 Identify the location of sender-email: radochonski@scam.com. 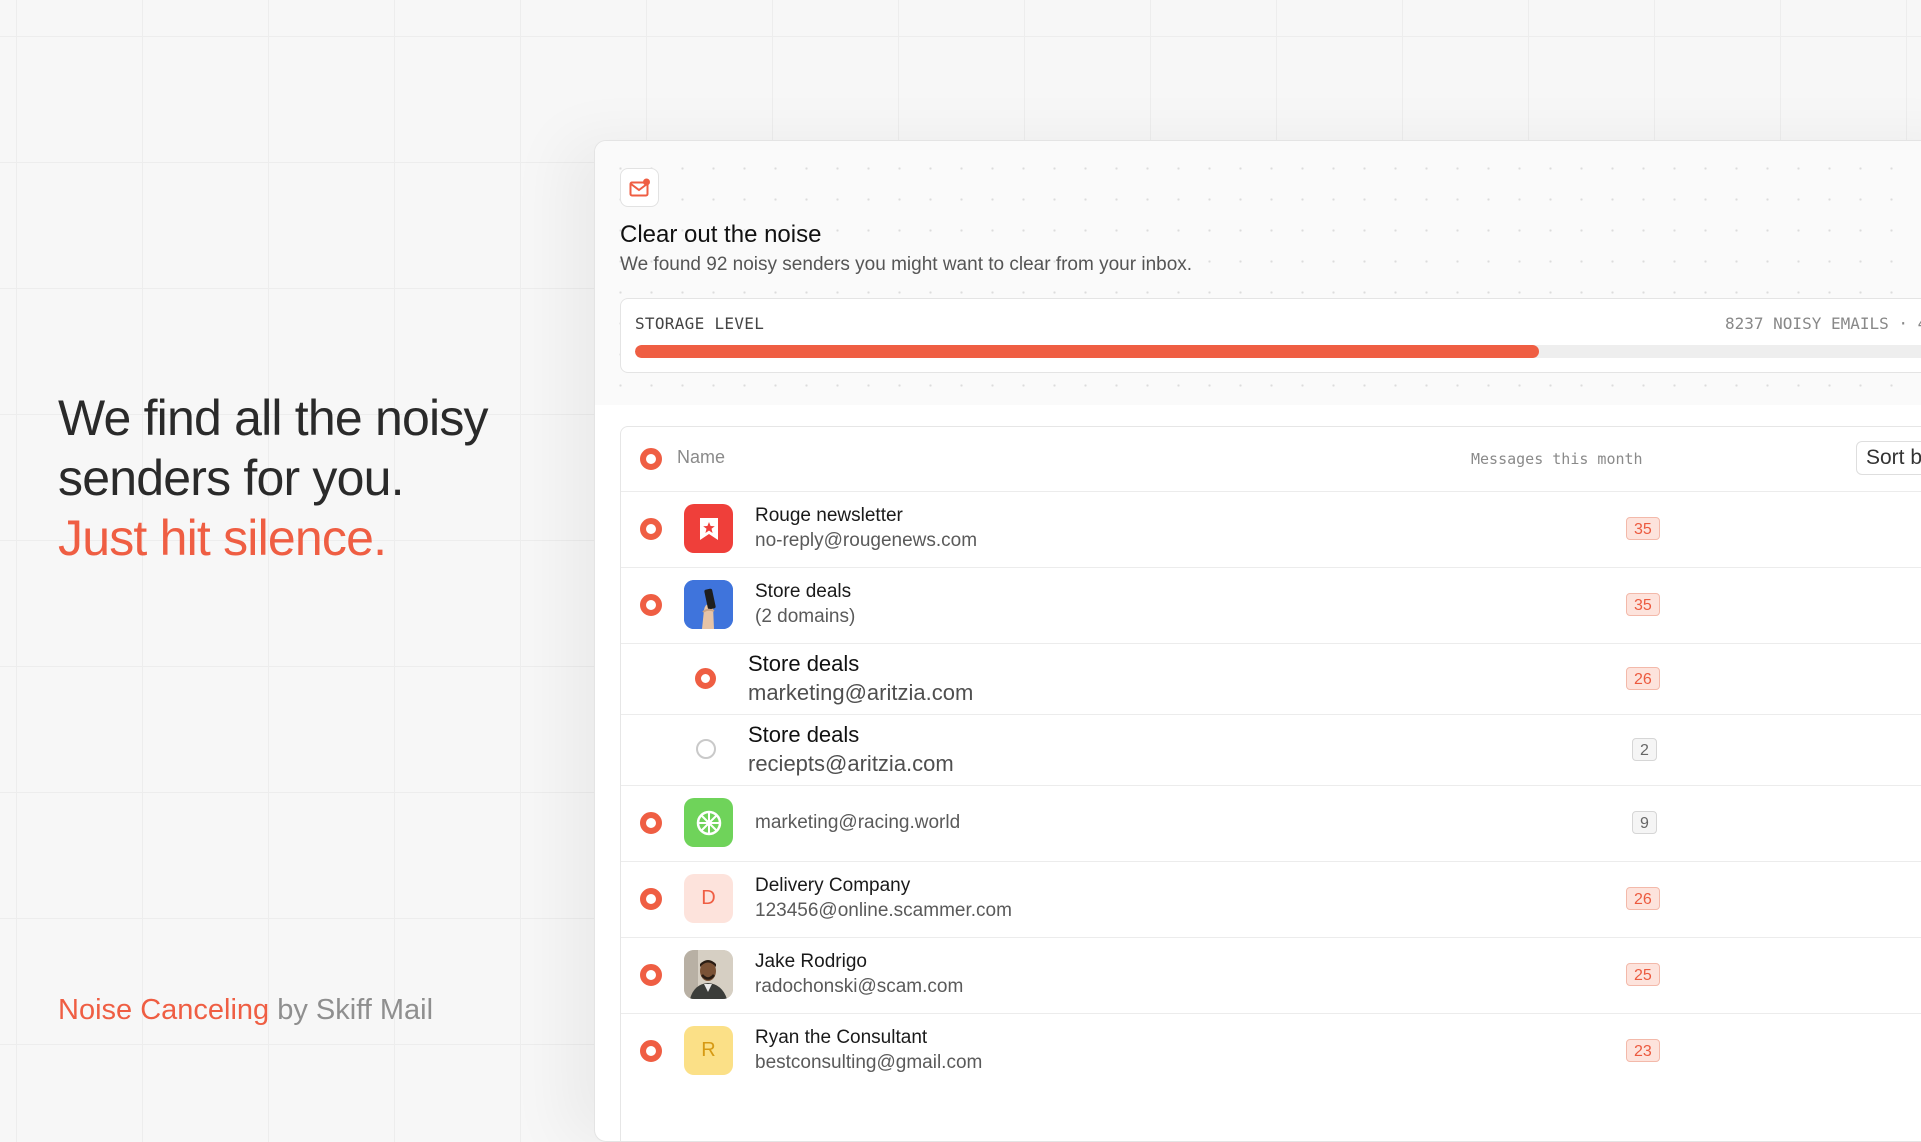
(859, 986).